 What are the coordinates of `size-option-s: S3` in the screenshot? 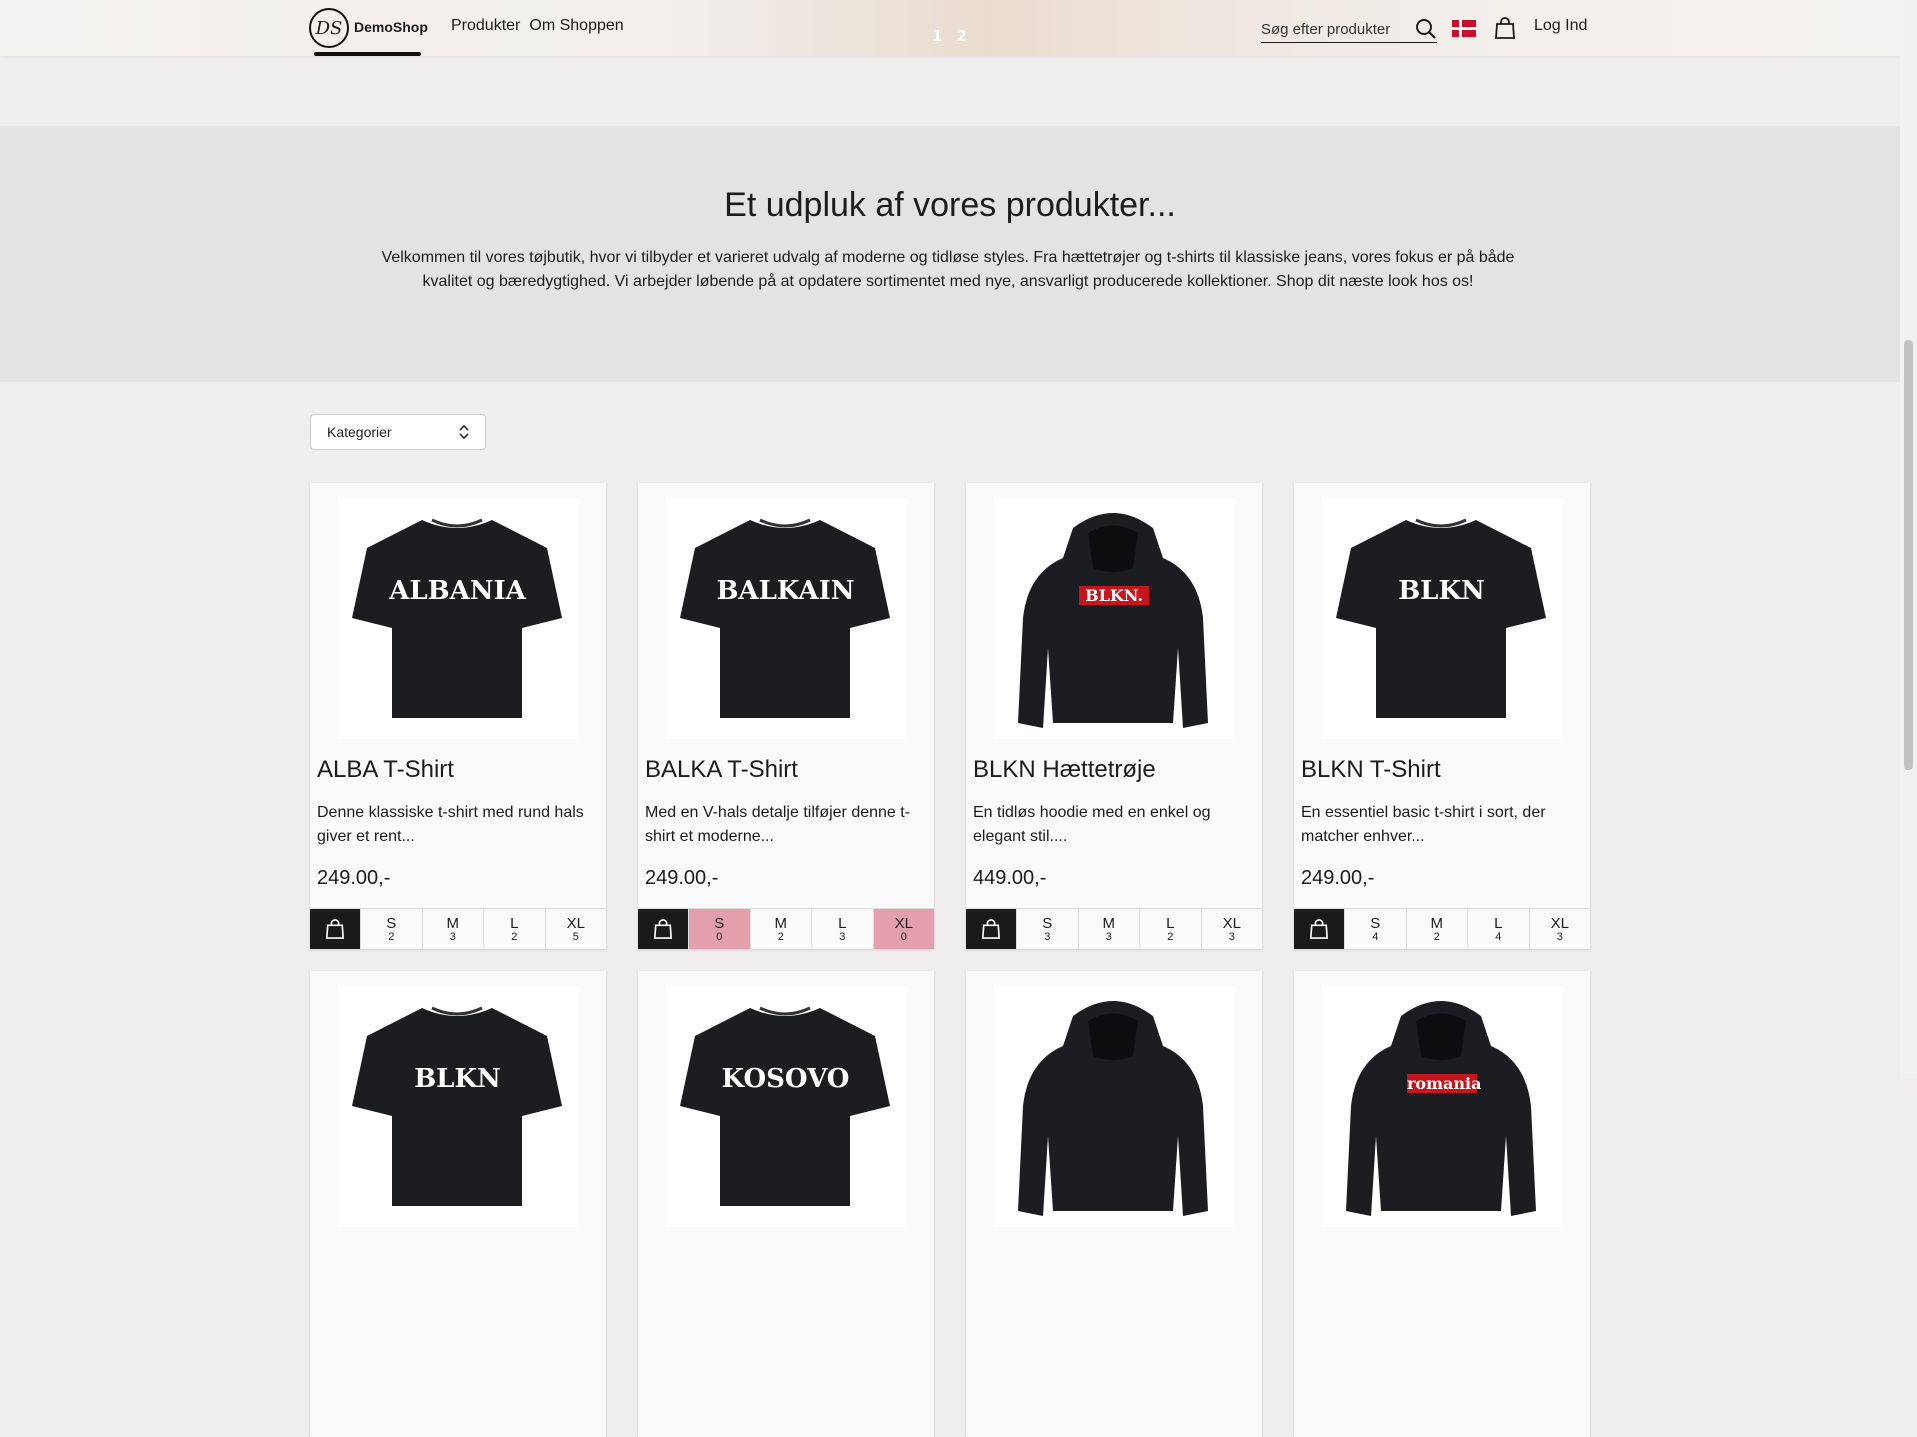 It's located at (1047, 929).